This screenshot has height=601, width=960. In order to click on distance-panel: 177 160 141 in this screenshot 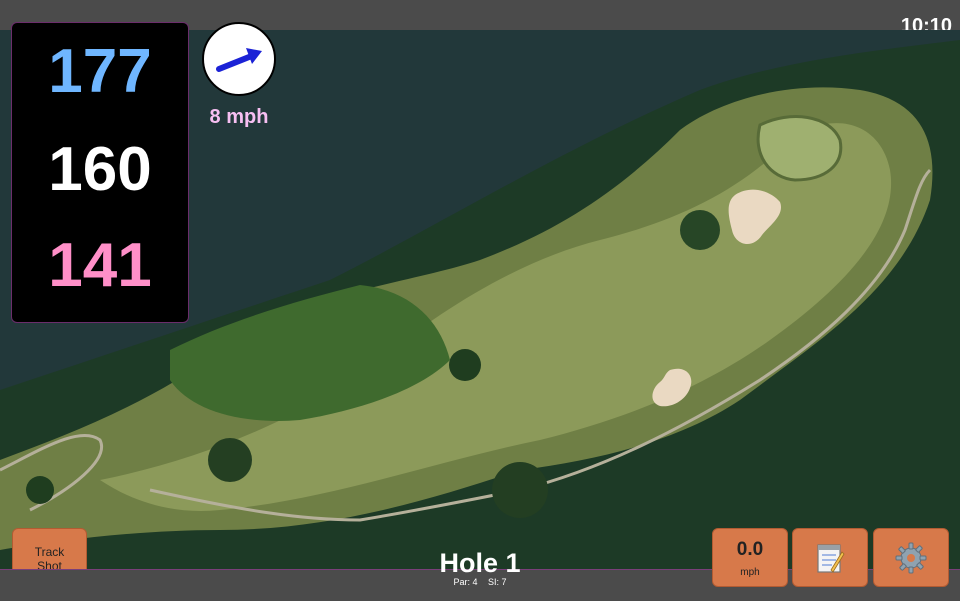, I will do `click(100, 172)`.